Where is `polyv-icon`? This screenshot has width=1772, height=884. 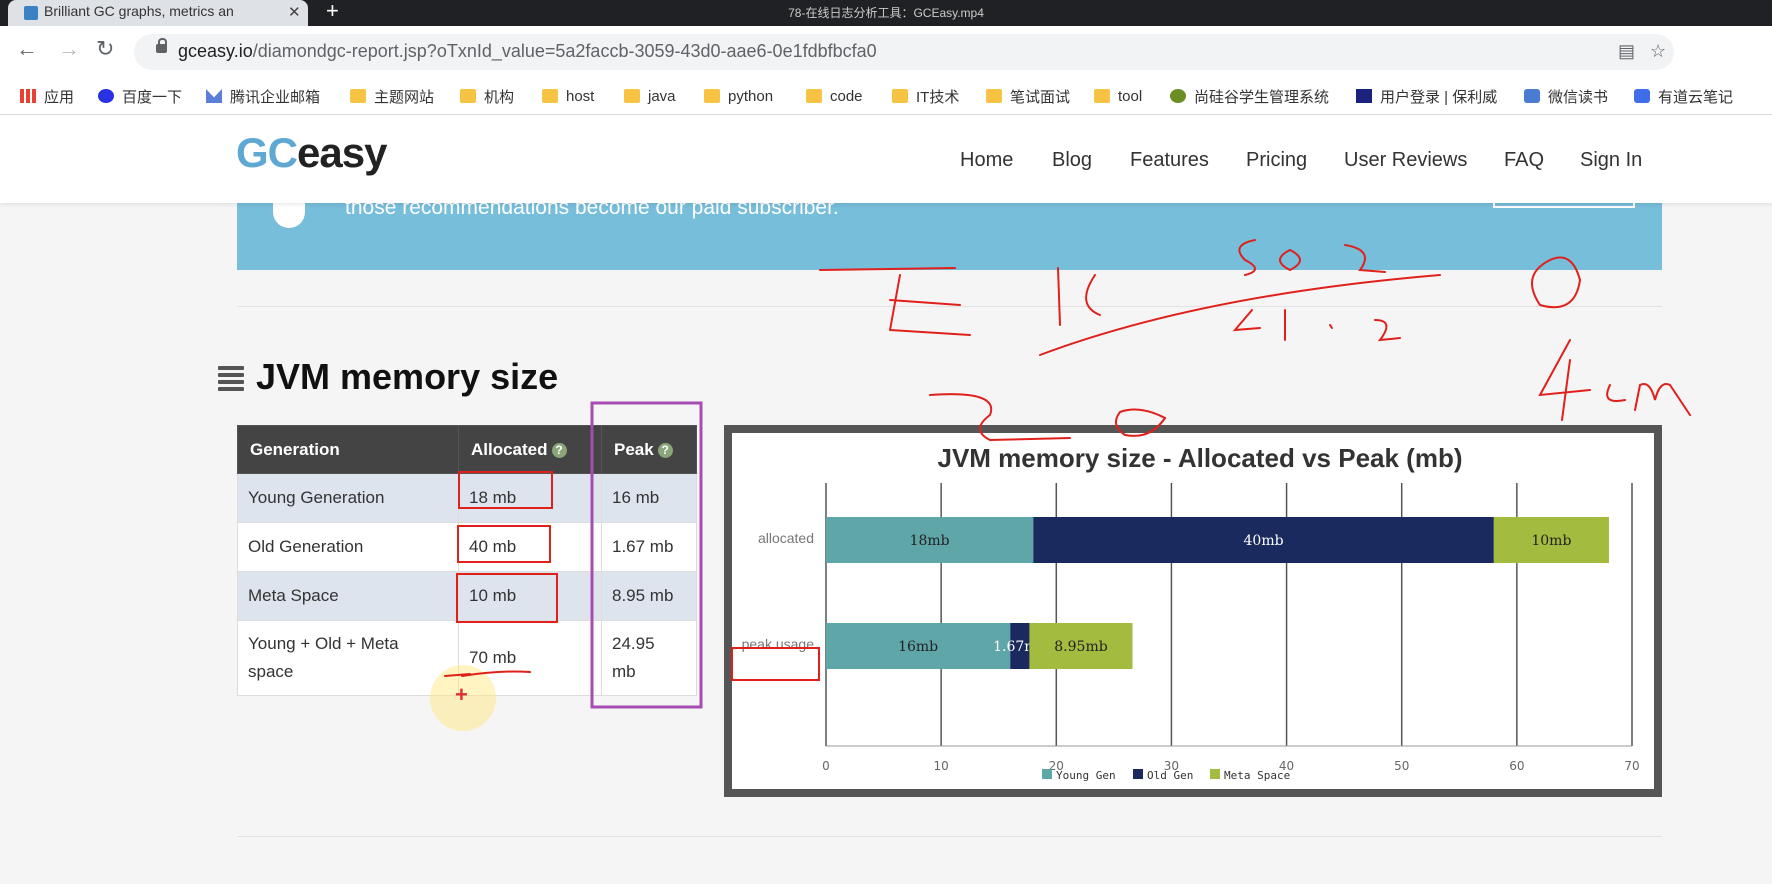 polyv-icon is located at coordinates (1364, 96).